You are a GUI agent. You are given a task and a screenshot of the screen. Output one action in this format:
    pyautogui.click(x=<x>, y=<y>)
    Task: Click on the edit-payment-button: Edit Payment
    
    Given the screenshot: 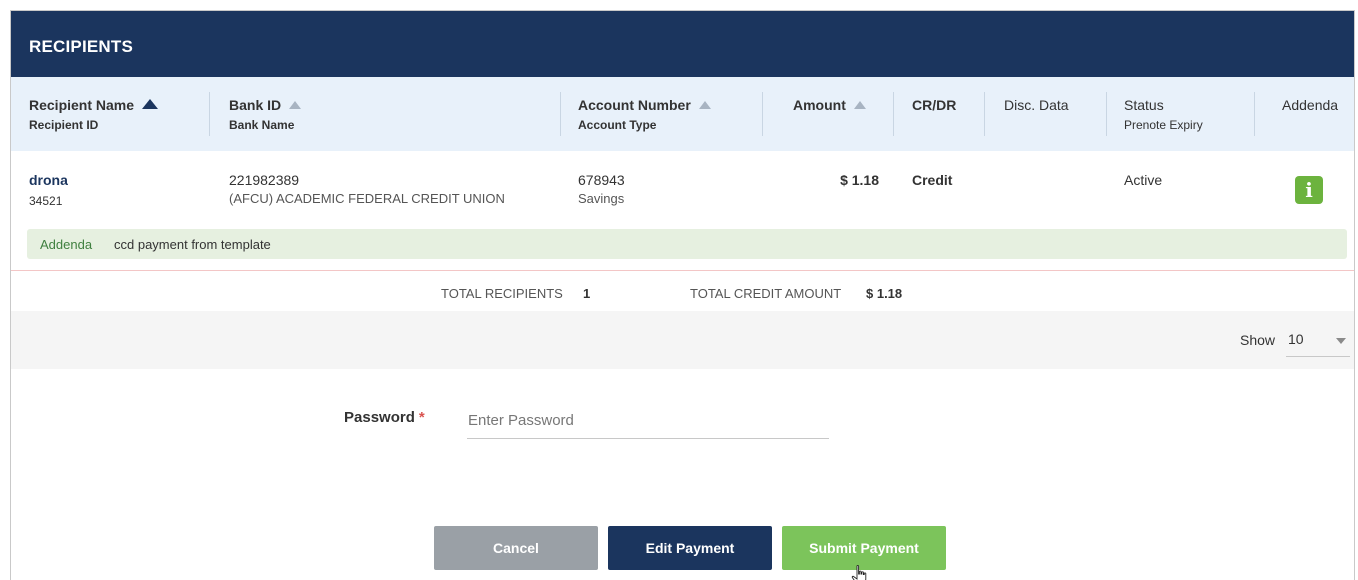 What is the action you would take?
    pyautogui.click(x=690, y=548)
    